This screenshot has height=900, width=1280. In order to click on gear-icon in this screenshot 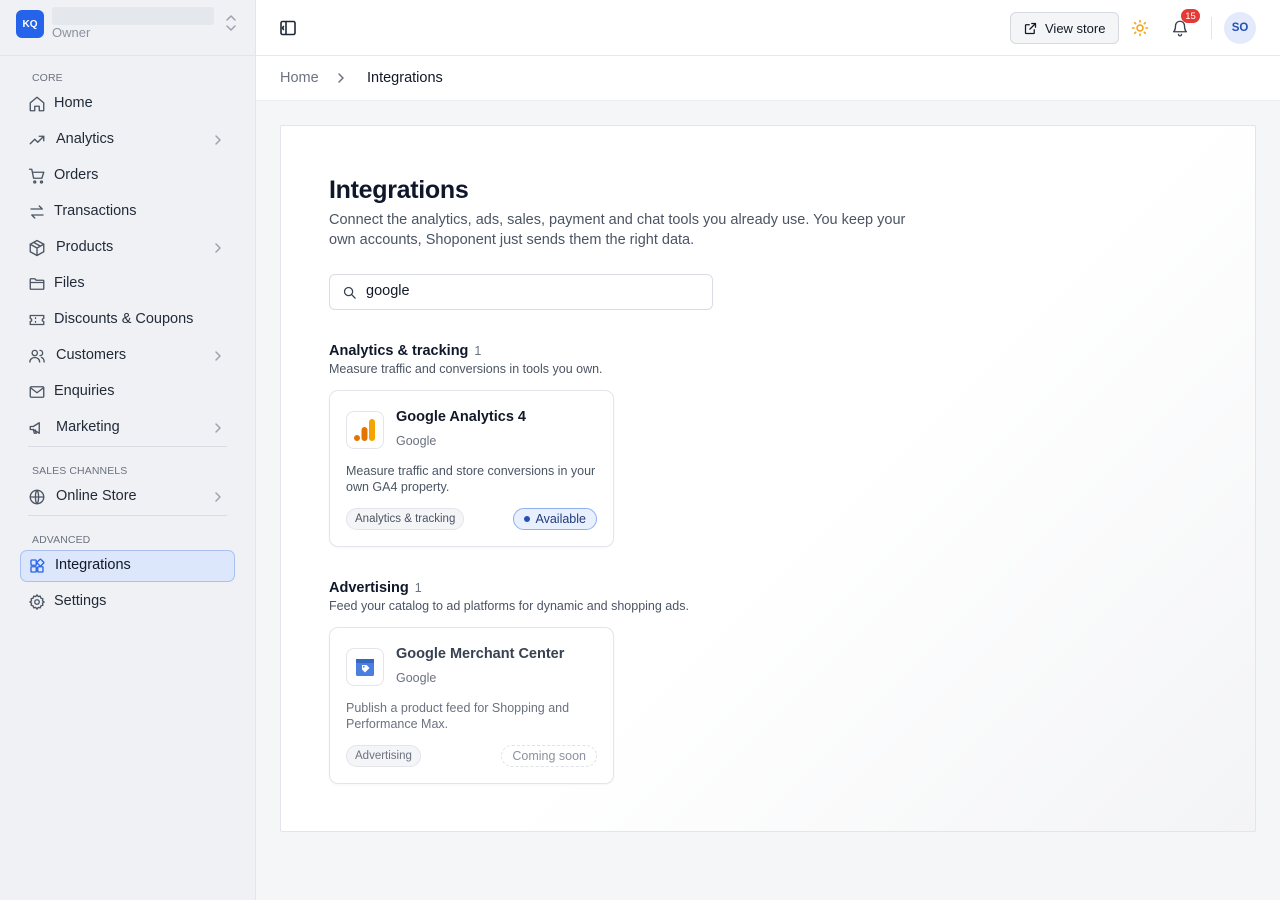, I will do `click(37, 602)`.